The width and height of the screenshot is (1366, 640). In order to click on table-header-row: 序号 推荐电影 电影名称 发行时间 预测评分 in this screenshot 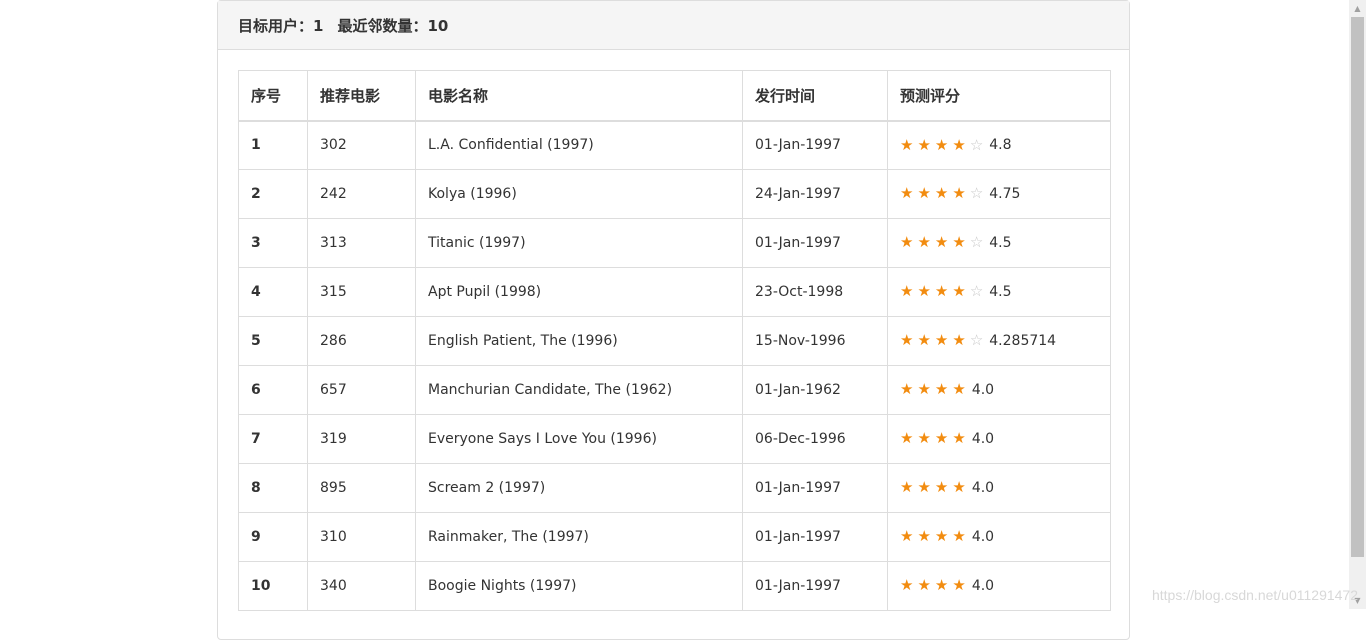, I will do `click(674, 96)`.